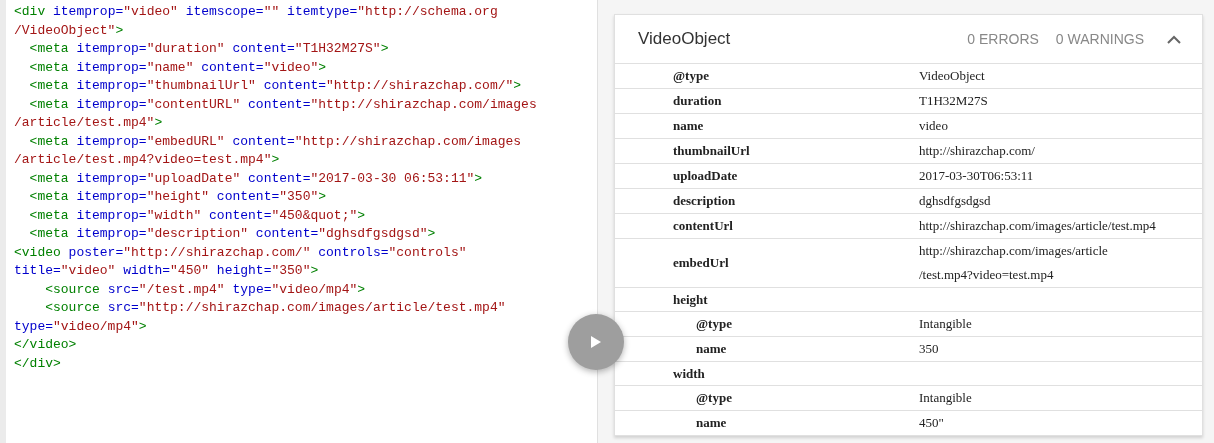 The width and height of the screenshot is (1214, 443). What do you see at coordinates (684, 39) in the screenshot?
I see `card-title: VideoObject` at bounding box center [684, 39].